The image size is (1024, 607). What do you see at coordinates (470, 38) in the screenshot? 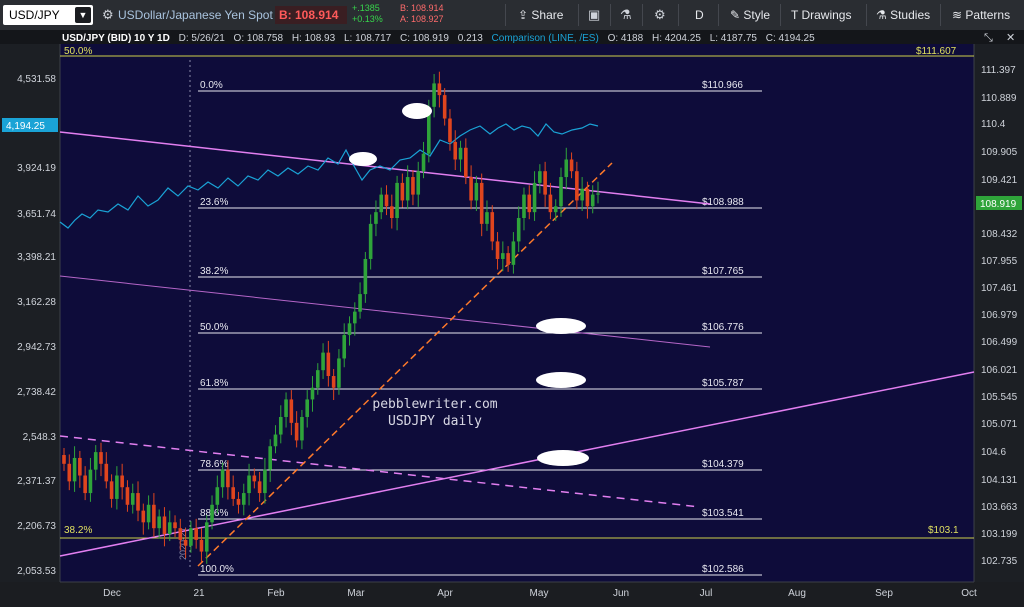
I see `header-change: 0.213` at bounding box center [470, 38].